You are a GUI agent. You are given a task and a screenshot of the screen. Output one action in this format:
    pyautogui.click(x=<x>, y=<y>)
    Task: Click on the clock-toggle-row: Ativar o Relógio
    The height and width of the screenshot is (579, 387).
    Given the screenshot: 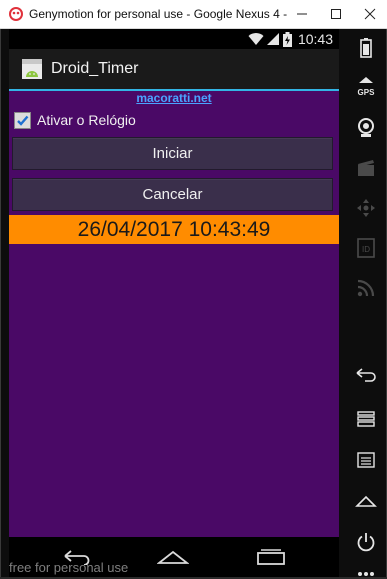 What is the action you would take?
    pyautogui.click(x=75, y=120)
    